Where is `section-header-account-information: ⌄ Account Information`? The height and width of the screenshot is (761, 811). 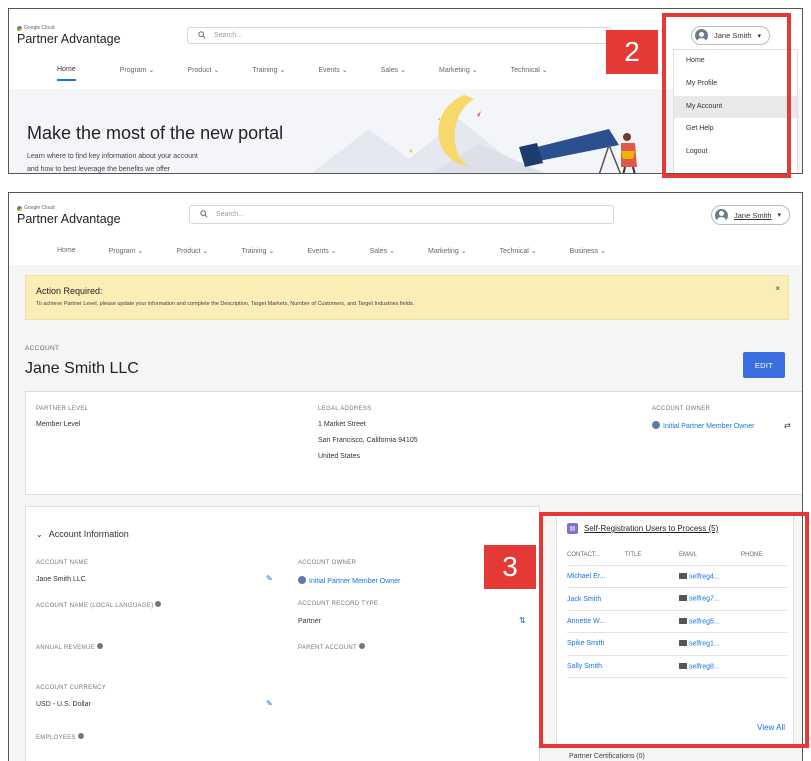 section-header-account-information: ⌄ Account Information is located at coordinates (82, 534).